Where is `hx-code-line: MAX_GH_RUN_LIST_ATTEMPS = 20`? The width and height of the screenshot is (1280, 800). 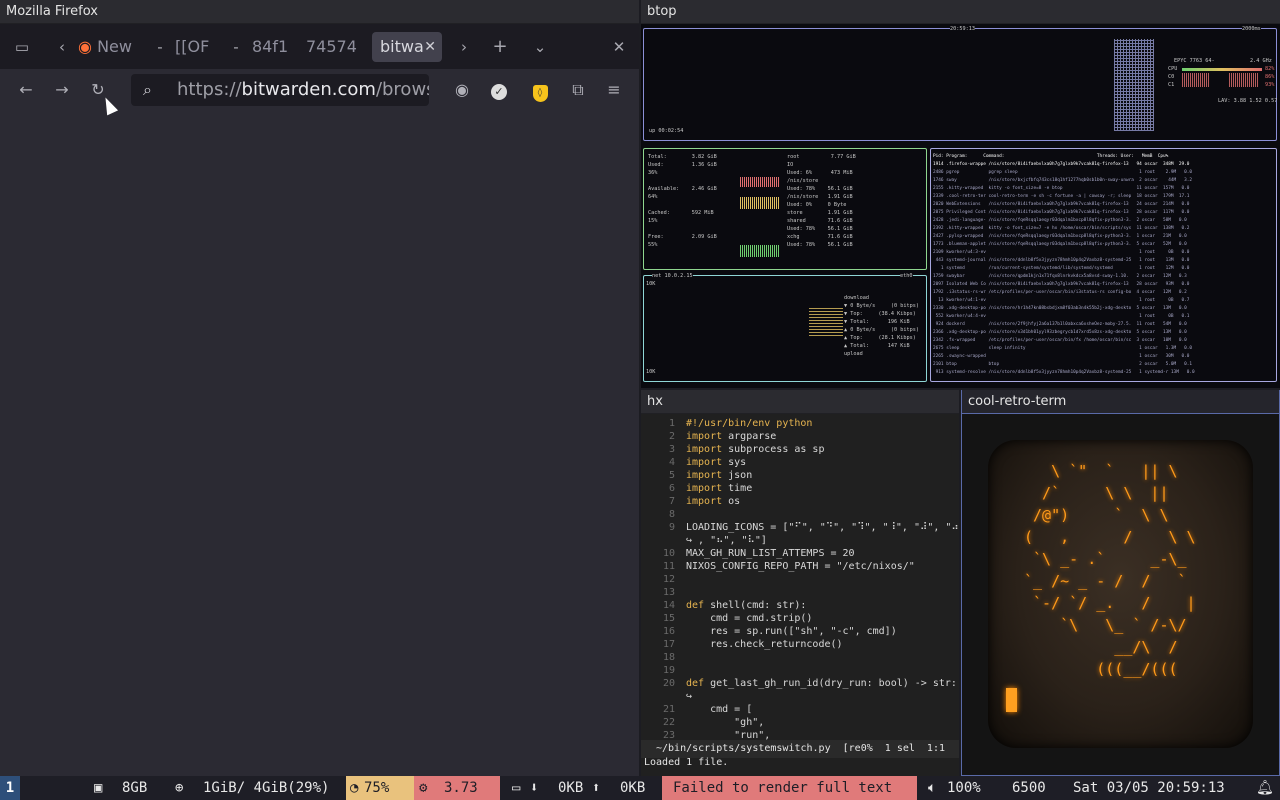 hx-code-line: MAX_GH_RUN_LIST_ATTEMPS = 20 is located at coordinates (770, 553).